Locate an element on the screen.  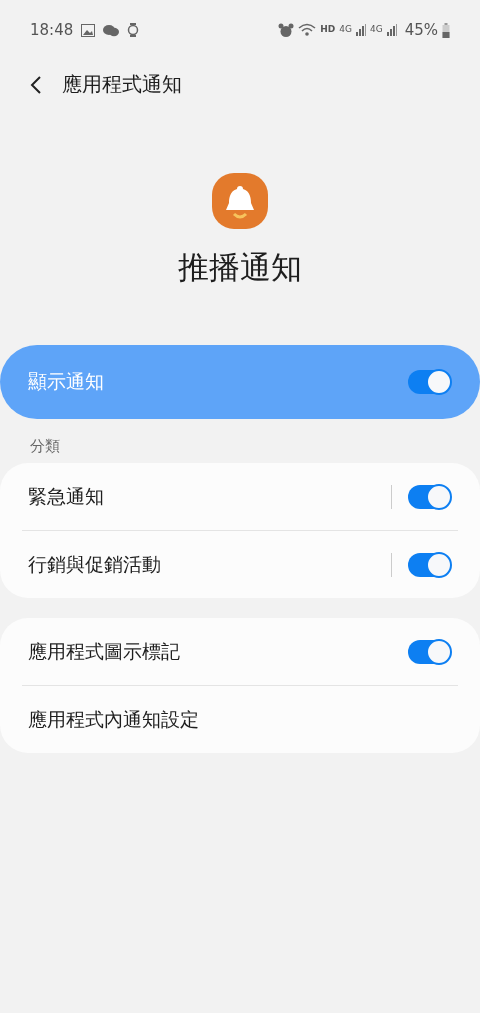
back-icon is located at coordinates (36, 84).